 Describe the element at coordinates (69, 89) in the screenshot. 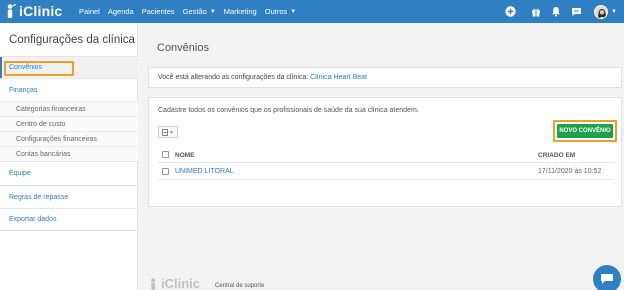

I see `sidebar-item-financas: Finanças` at that location.